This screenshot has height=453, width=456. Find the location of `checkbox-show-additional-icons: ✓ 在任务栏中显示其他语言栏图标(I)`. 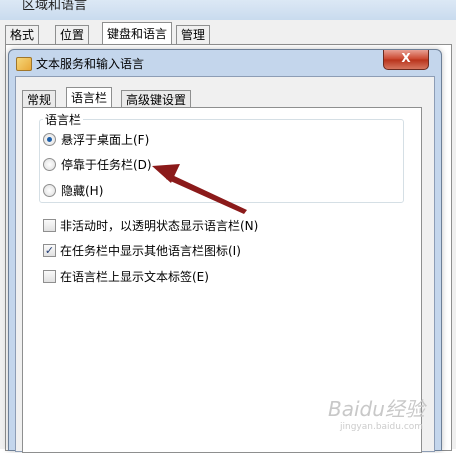

checkbox-show-additional-icons: ✓ 在任务栏中显示其他语言栏图标(I) is located at coordinates (142, 251).